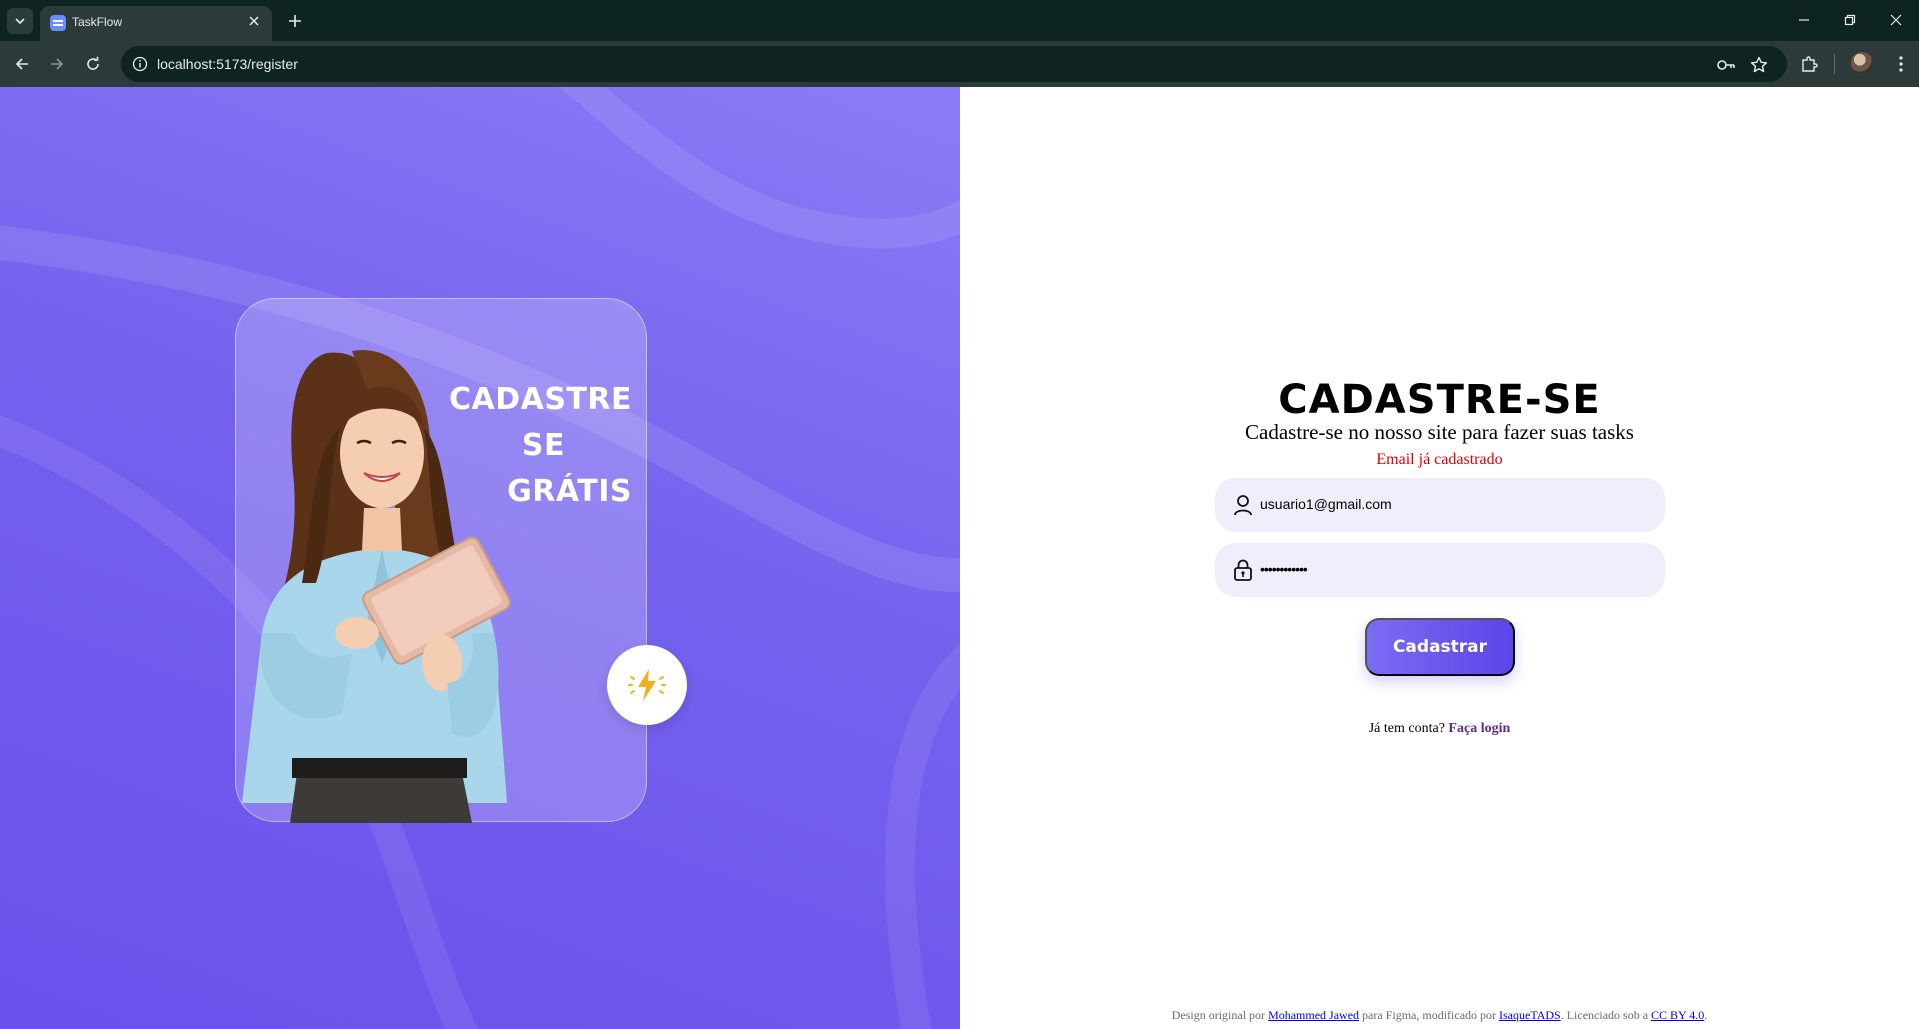 This screenshot has width=1919, height=1029. What do you see at coordinates (1313, 1015) in the screenshot?
I see `author-link: Mohammed Jawed` at bounding box center [1313, 1015].